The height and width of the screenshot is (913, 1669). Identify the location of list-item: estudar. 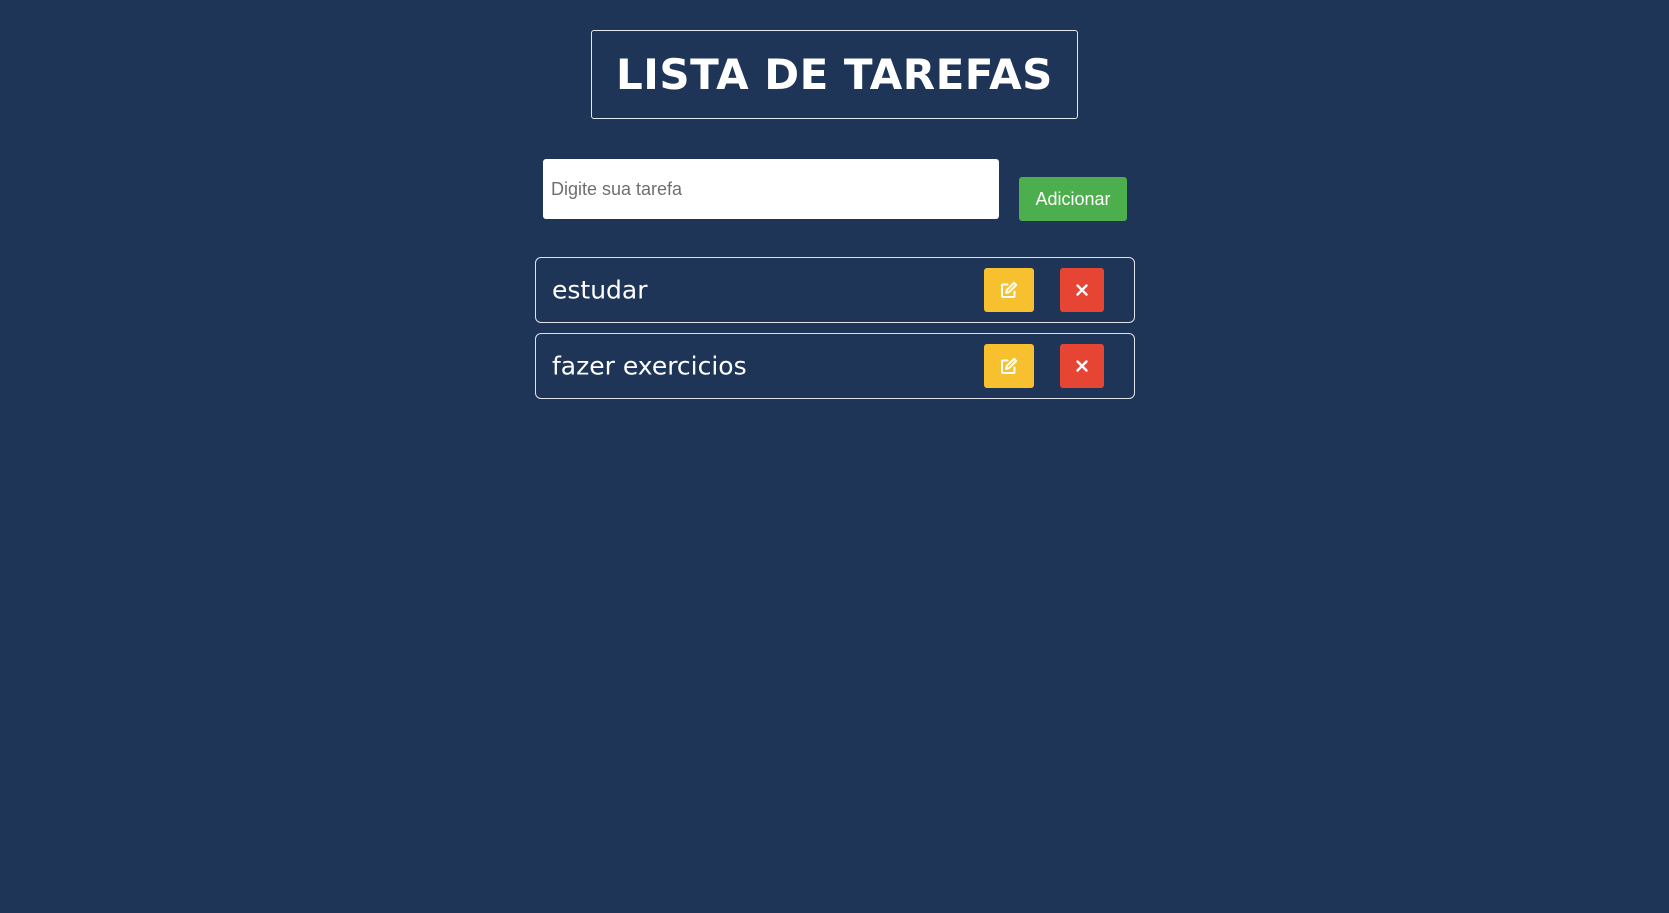
(835, 290).